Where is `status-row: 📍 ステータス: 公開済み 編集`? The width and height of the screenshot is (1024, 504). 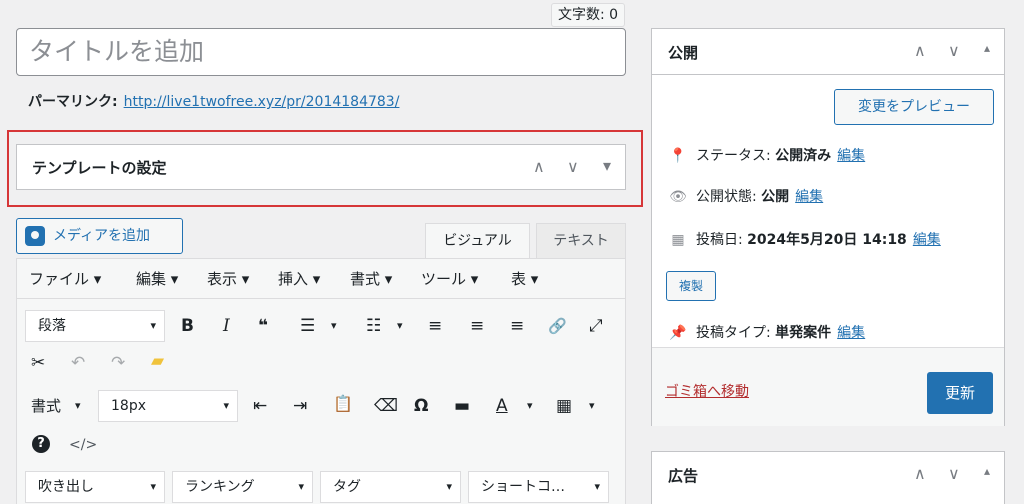 status-row: 📍 ステータス: 公開済み 編集 is located at coordinates (766, 156).